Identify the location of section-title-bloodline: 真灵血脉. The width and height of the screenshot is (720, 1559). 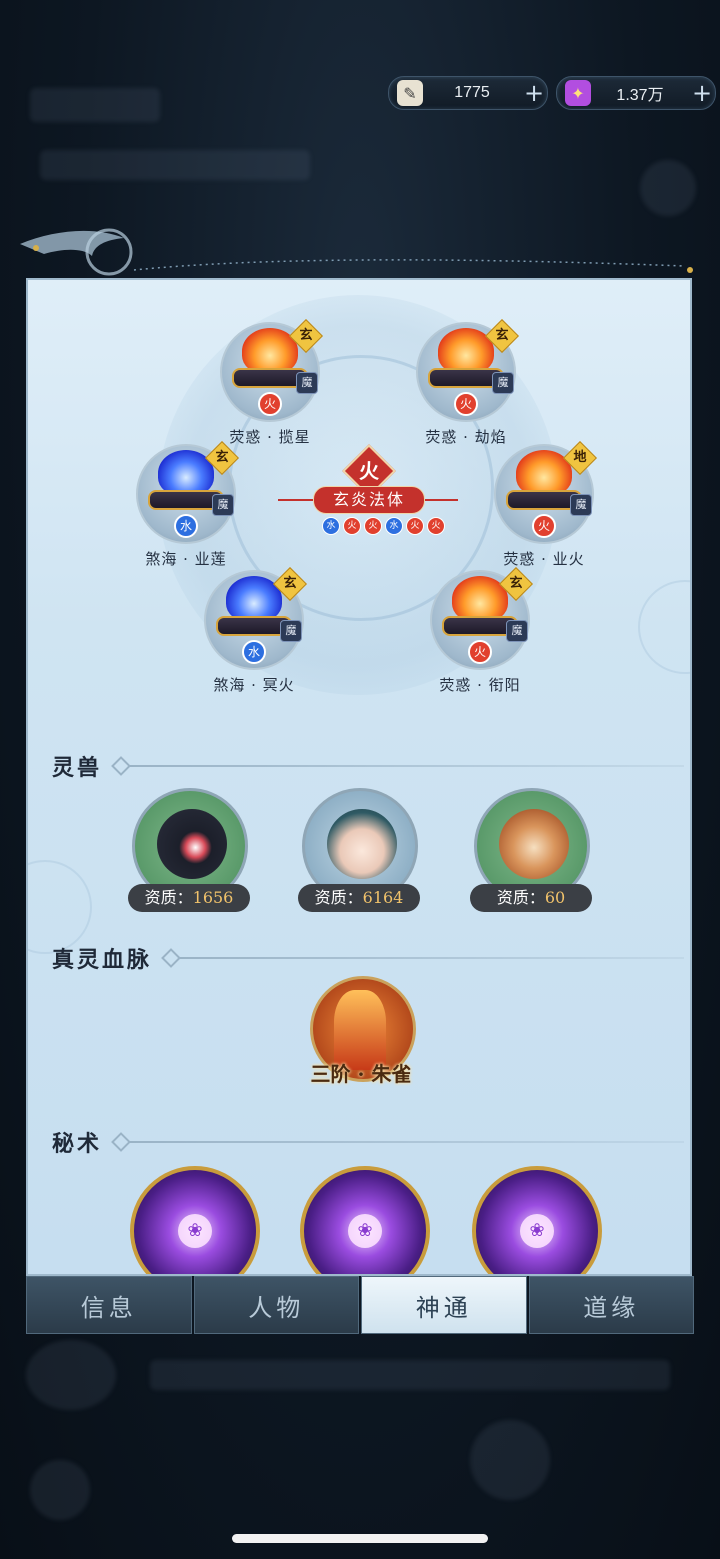
(102, 960).